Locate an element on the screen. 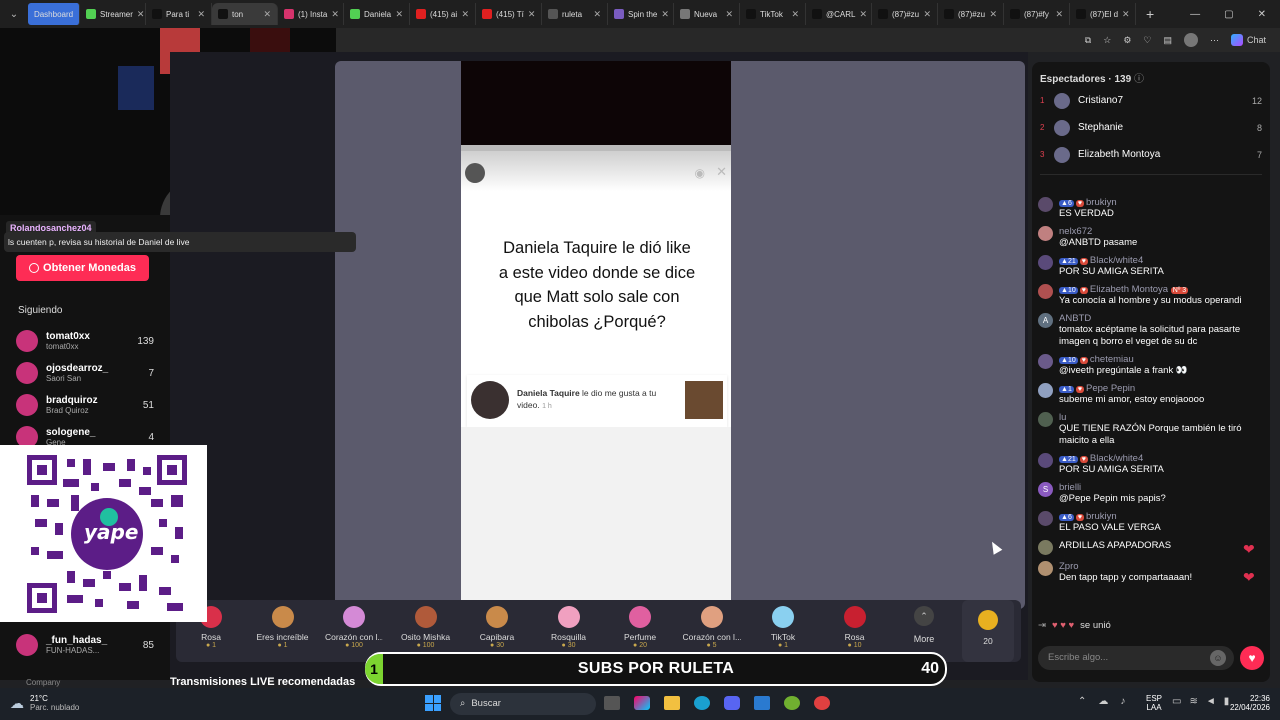 The width and height of the screenshot is (1280, 720). gift-item: Rosa ● 10 is located at coordinates (855, 627).